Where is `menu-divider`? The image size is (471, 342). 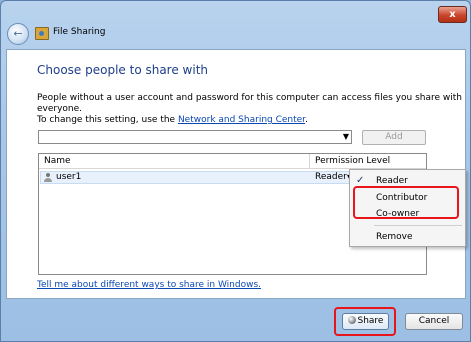 menu-divider is located at coordinates (418, 225).